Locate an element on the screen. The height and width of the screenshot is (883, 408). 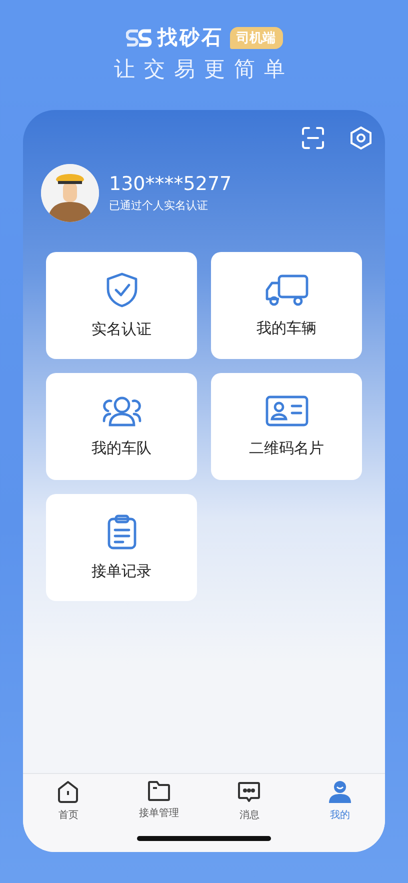
truck-icon is located at coordinates (286, 290).